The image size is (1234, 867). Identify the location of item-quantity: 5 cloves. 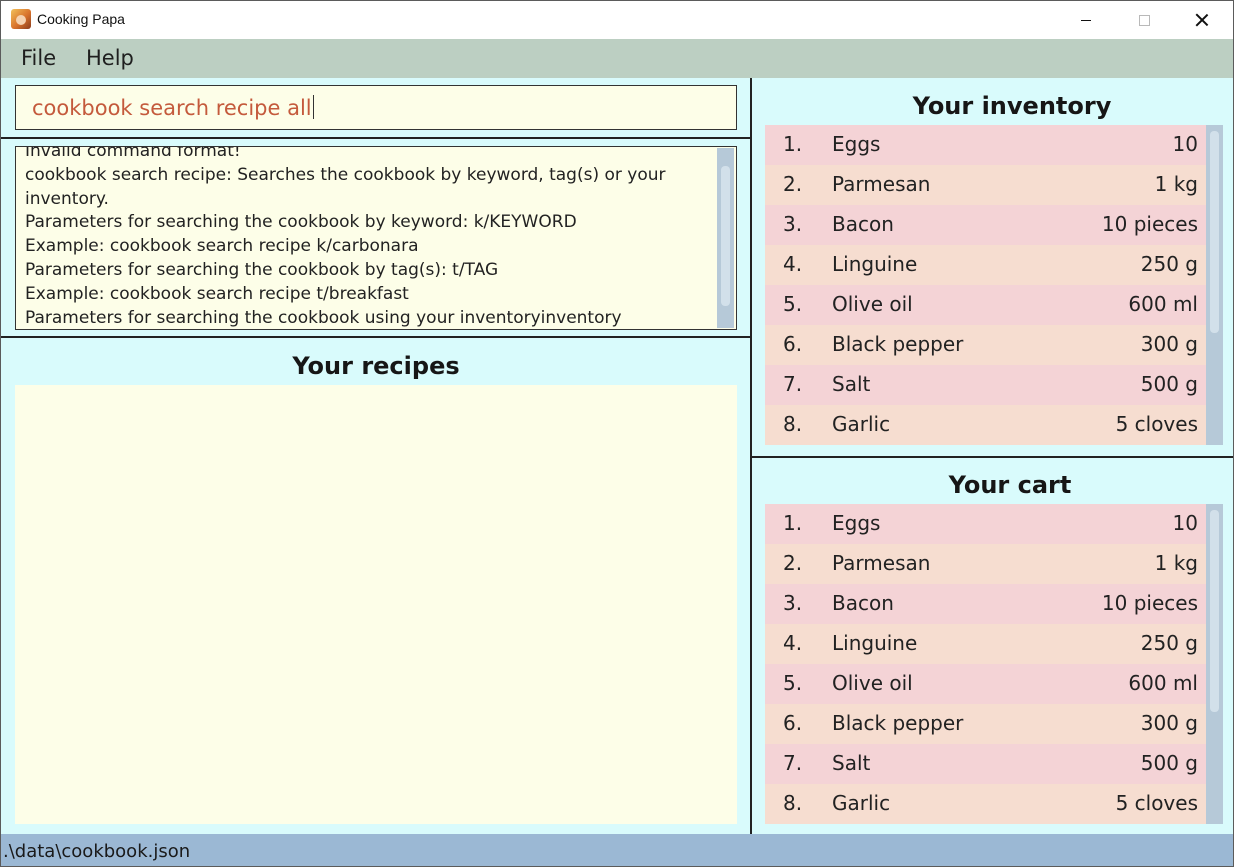
(1156, 424).